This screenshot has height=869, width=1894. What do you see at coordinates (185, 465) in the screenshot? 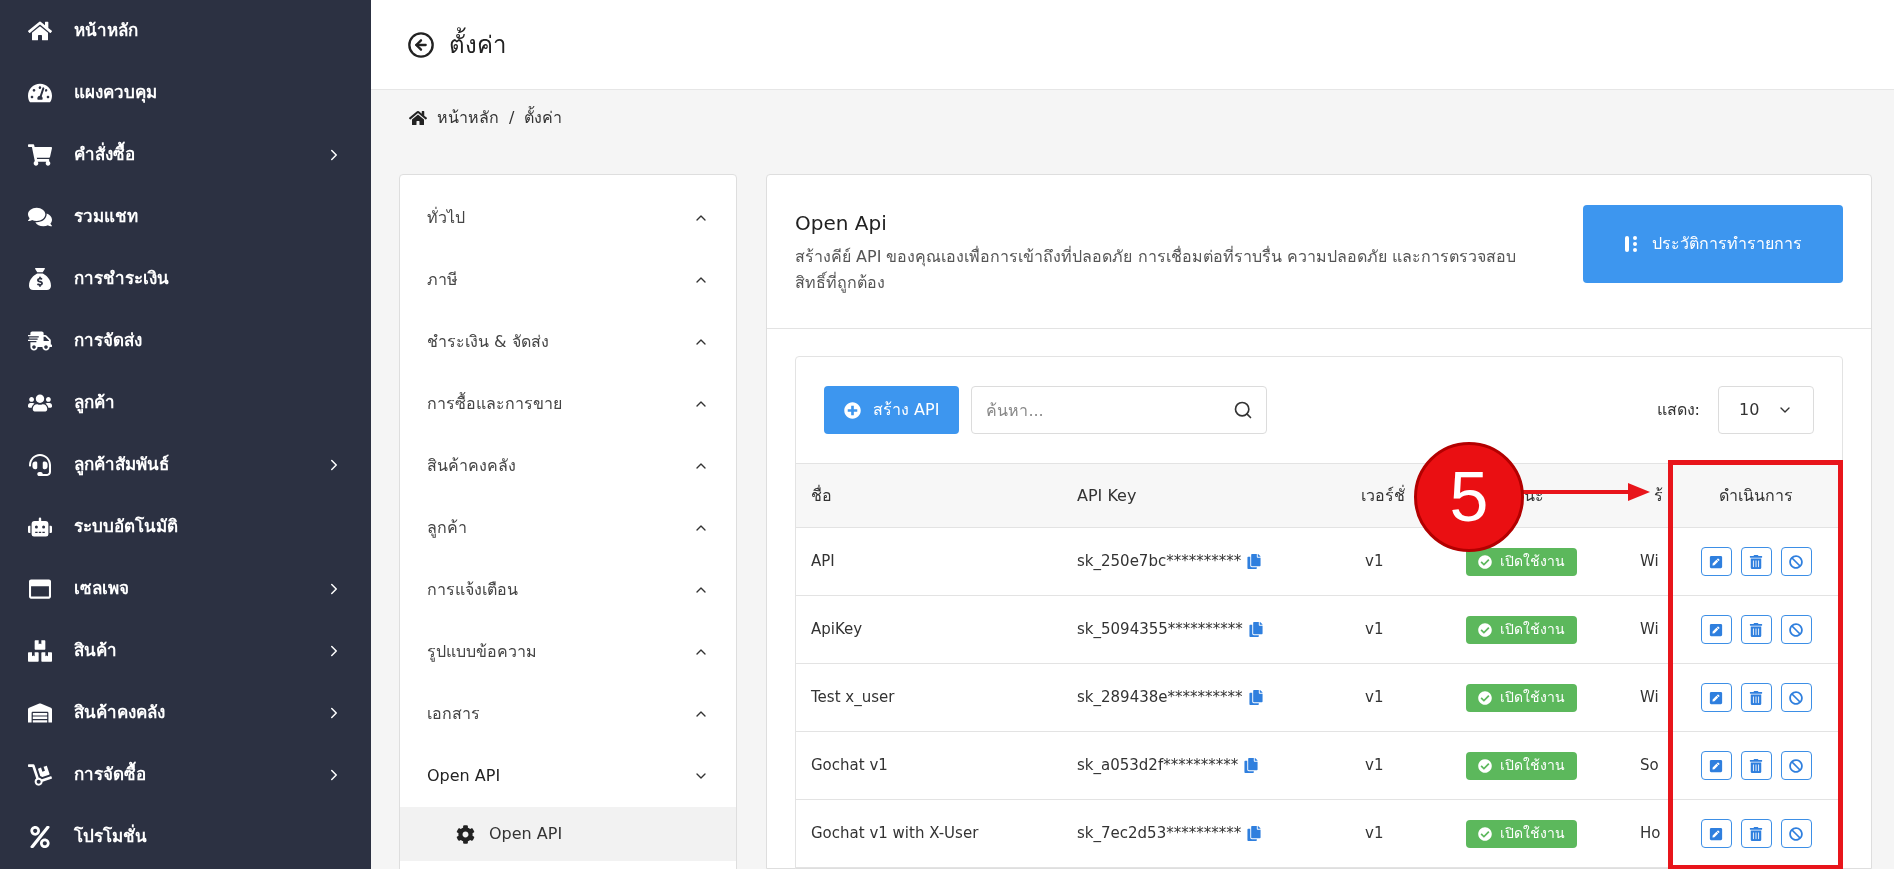
I see `sidebar-item: ลูกค้าสัมพันธ์` at bounding box center [185, 465].